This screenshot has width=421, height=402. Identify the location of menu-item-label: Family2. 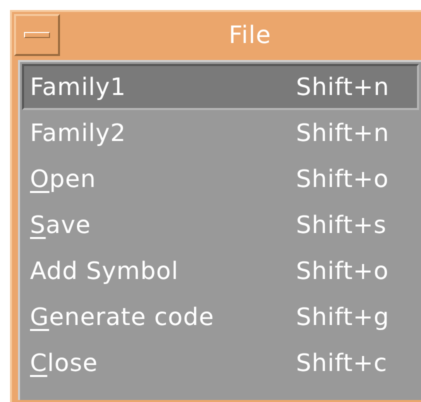
(78, 133).